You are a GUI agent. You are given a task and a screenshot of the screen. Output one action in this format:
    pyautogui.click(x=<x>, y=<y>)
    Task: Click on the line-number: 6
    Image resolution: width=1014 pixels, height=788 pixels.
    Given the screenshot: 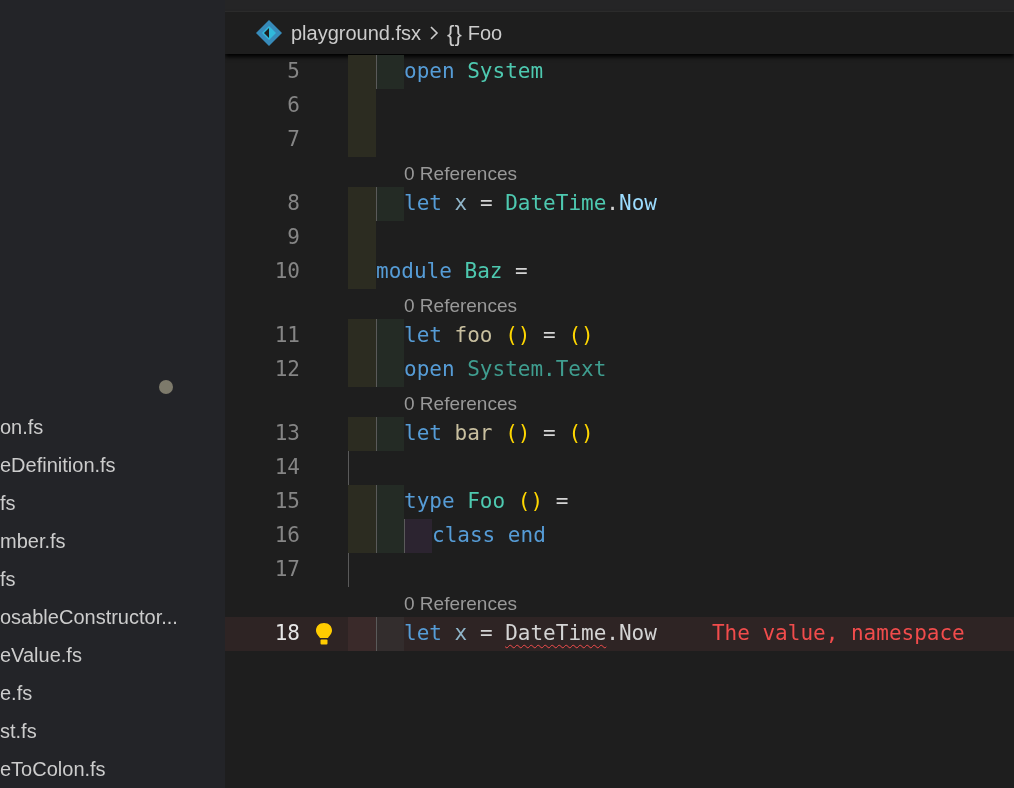 What is the action you would take?
    pyautogui.click(x=293, y=106)
    